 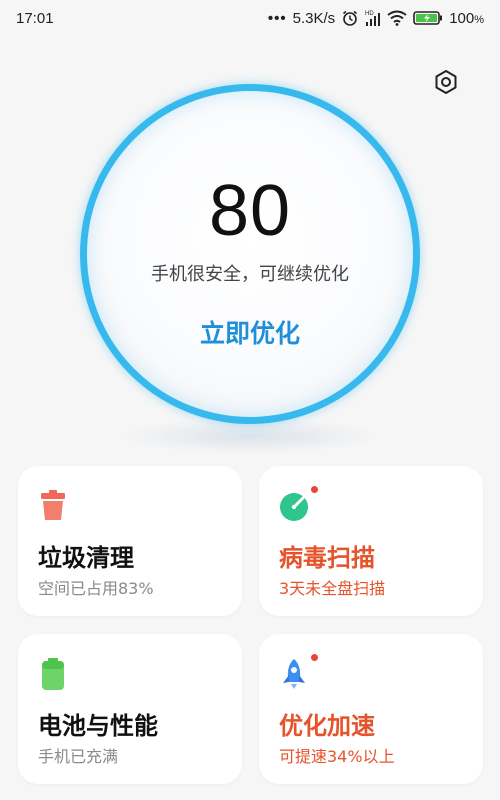 What do you see at coordinates (371, 541) in the screenshot?
I see `virus-scan-card: 病毒扫描 3天未全盘扫描` at bounding box center [371, 541].